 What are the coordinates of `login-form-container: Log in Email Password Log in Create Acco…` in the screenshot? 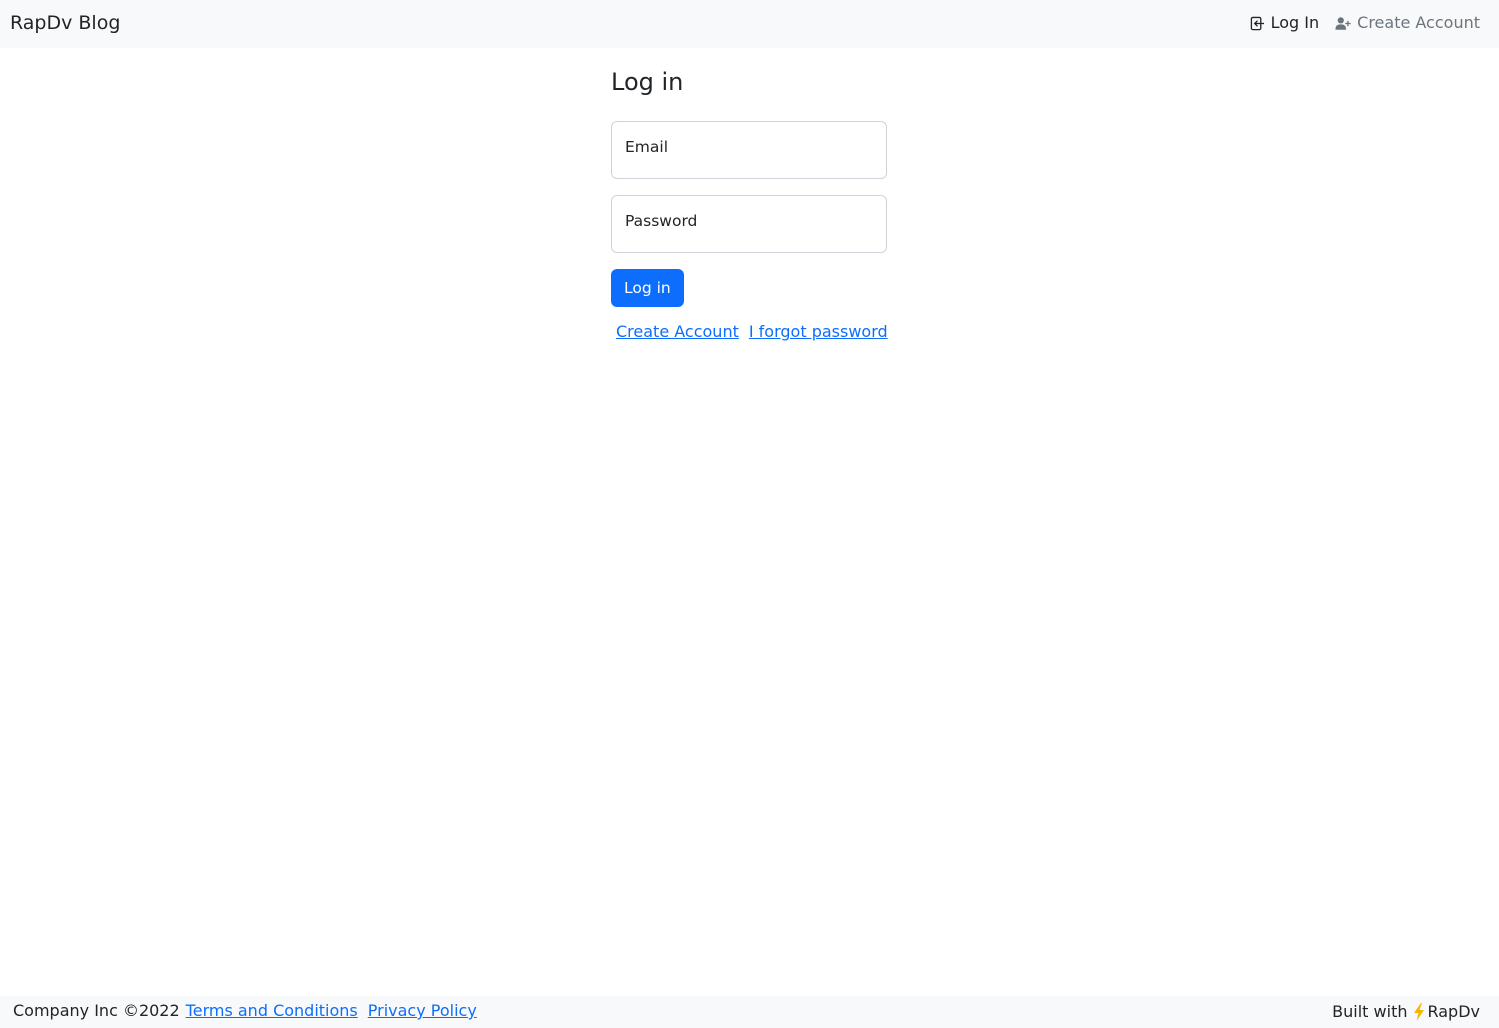 It's located at (749, 204).